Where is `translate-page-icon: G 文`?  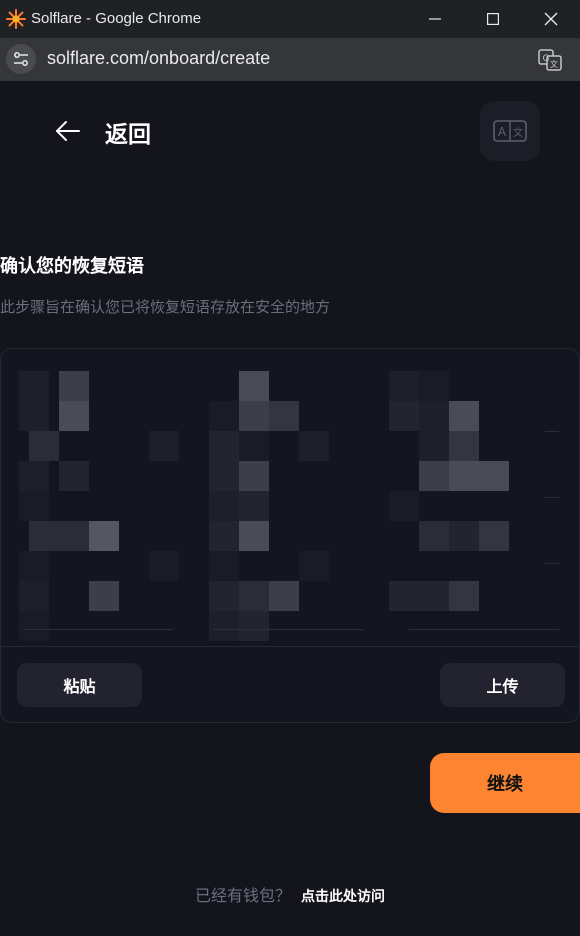 translate-page-icon: G 文 is located at coordinates (550, 60).